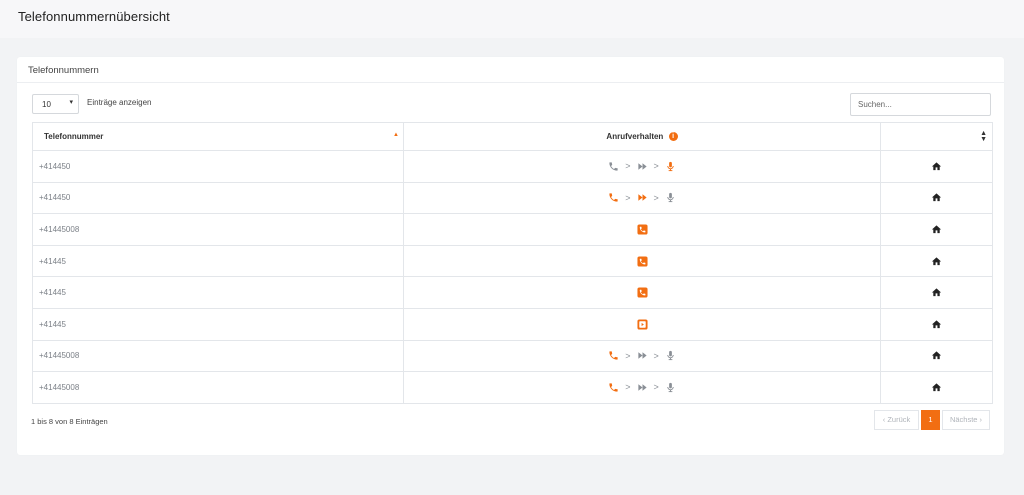 Image resolution: width=1024 pixels, height=495 pixels. Describe the element at coordinates (635, 136) in the screenshot. I see `column-header-behavior-label: Anrufverhalten` at that location.